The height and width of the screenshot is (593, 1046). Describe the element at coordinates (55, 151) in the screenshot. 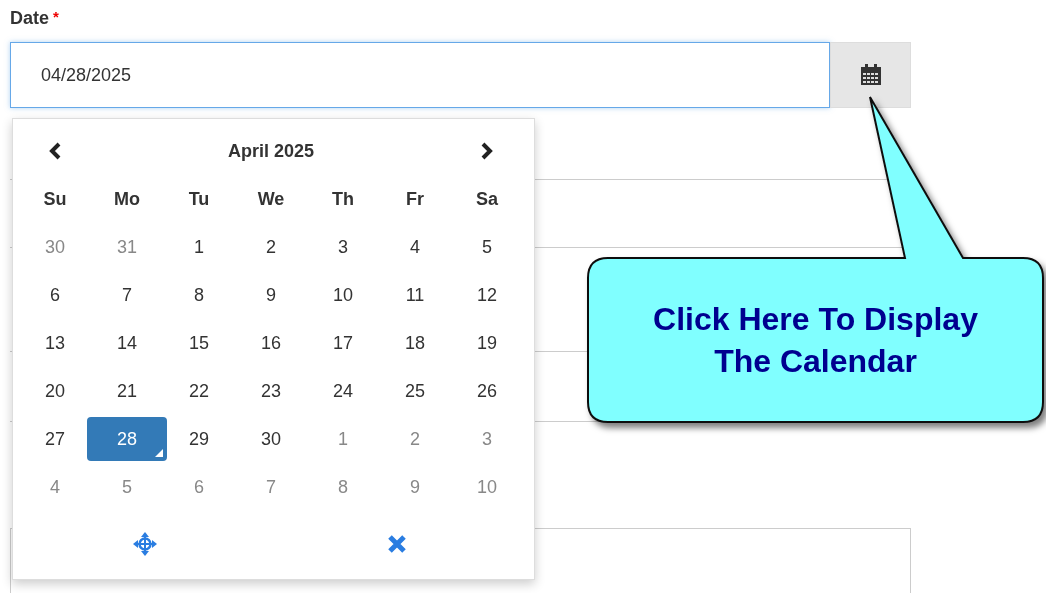

I see `chevron-left-icon` at that location.